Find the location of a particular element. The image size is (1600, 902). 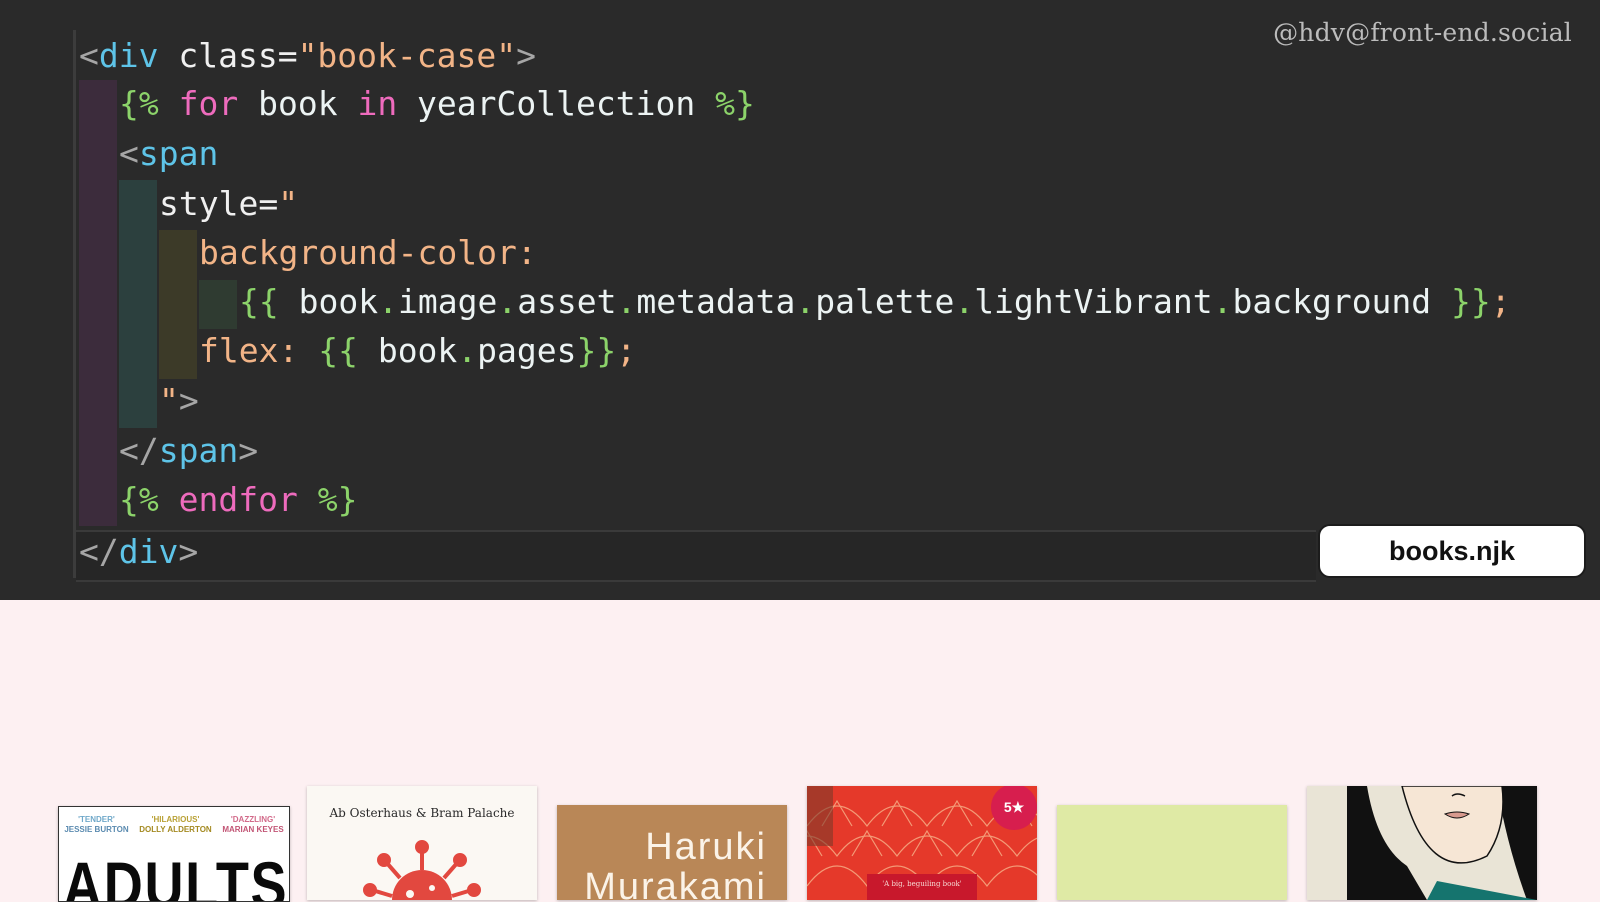

book-cover-murakami: Haruki Murakami is located at coordinates (672, 852).